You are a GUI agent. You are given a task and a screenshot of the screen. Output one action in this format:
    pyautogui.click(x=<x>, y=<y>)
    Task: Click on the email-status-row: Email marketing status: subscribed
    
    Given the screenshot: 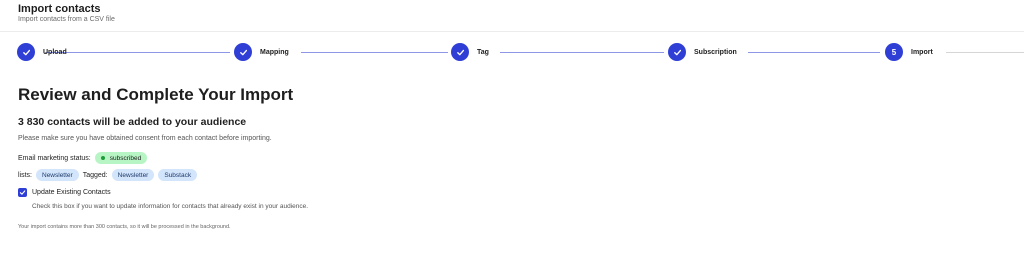 What is the action you would take?
    pyautogui.click(x=513, y=158)
    